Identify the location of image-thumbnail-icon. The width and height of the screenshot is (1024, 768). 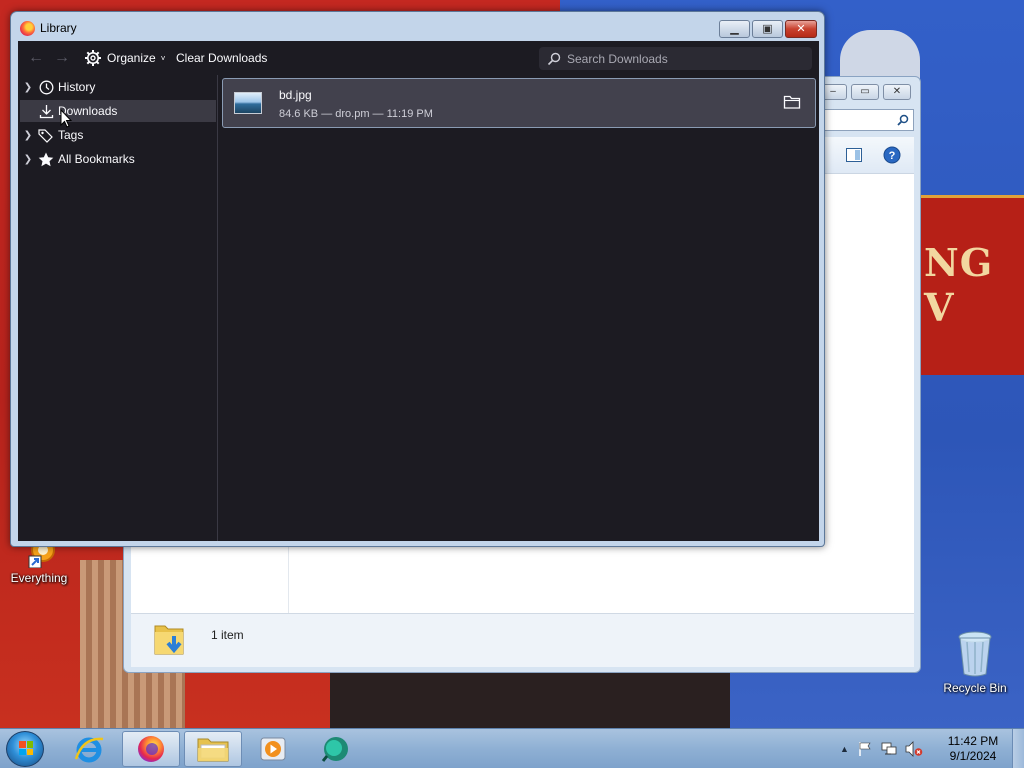
(248, 103).